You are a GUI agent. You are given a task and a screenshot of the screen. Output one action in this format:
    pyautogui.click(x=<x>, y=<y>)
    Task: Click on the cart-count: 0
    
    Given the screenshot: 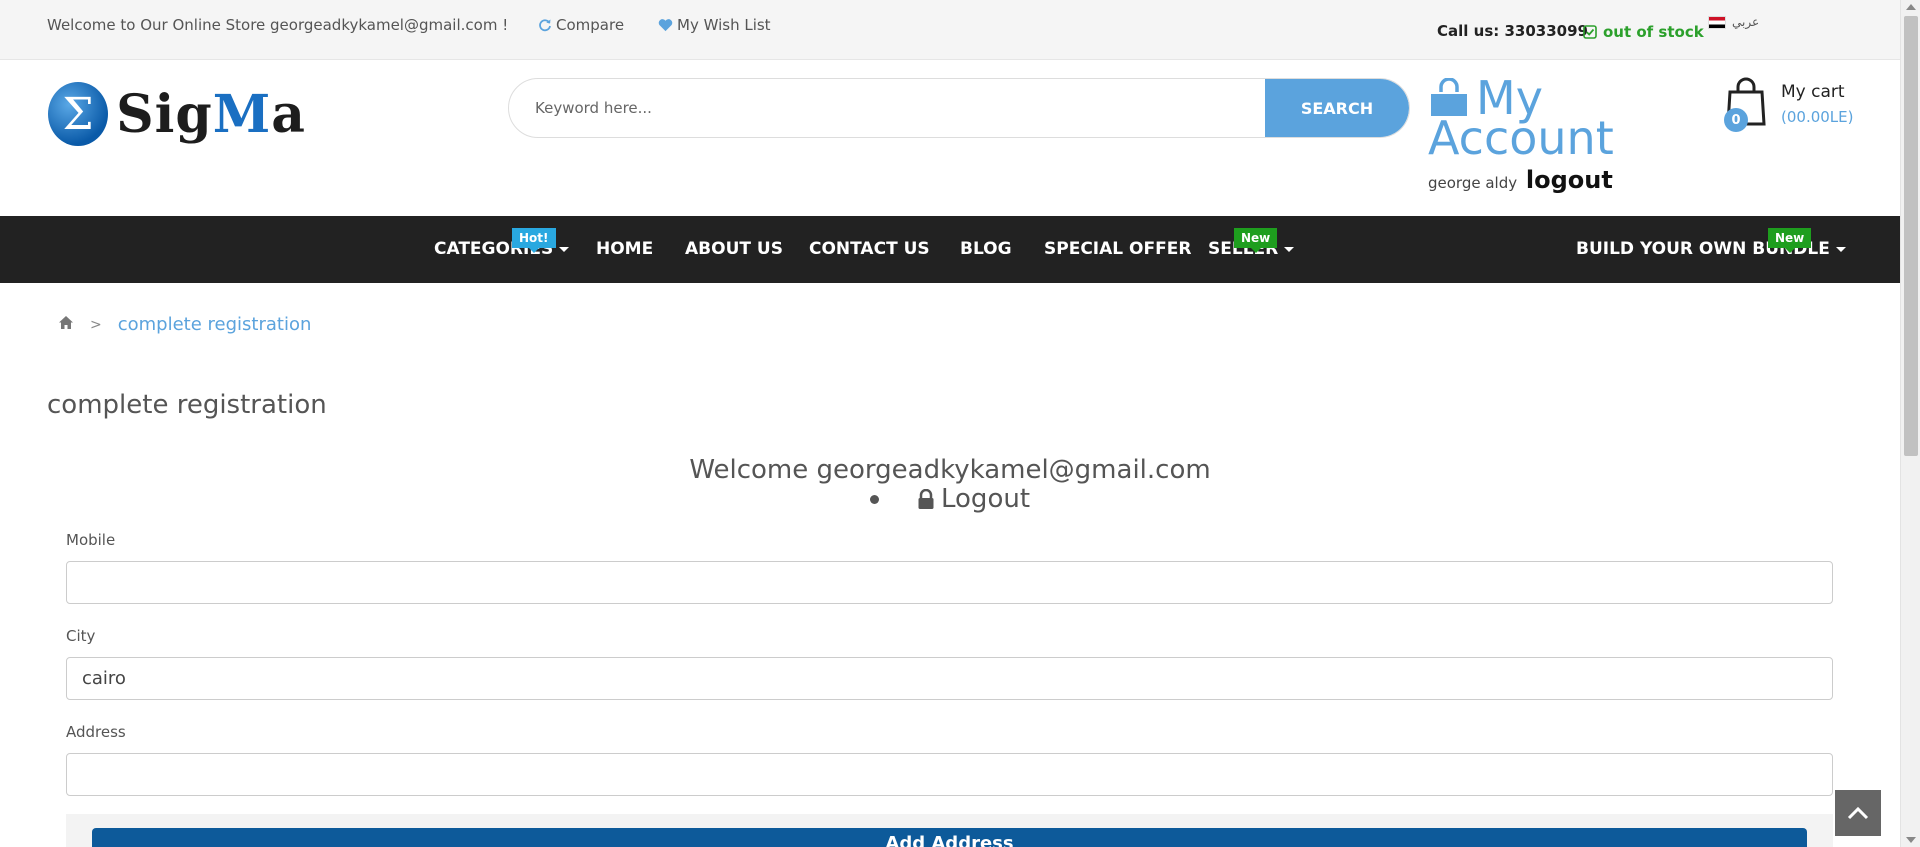 What is the action you would take?
    pyautogui.click(x=1736, y=120)
    